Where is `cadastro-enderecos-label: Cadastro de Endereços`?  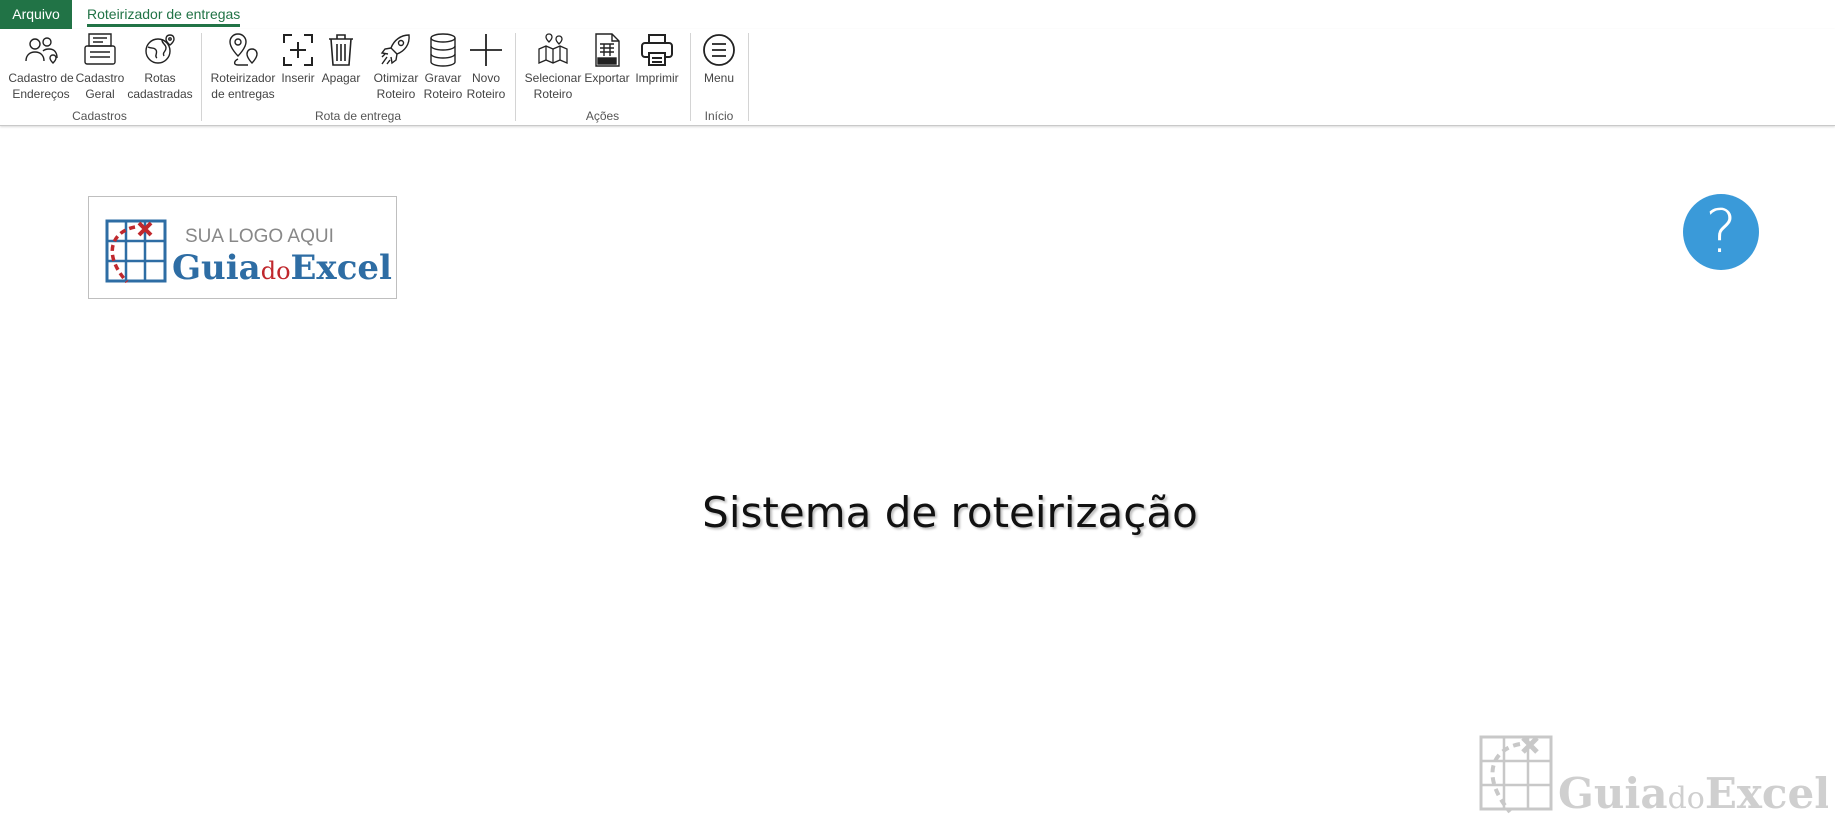 cadastro-enderecos-label: Cadastro de Endereços is located at coordinates (41, 86).